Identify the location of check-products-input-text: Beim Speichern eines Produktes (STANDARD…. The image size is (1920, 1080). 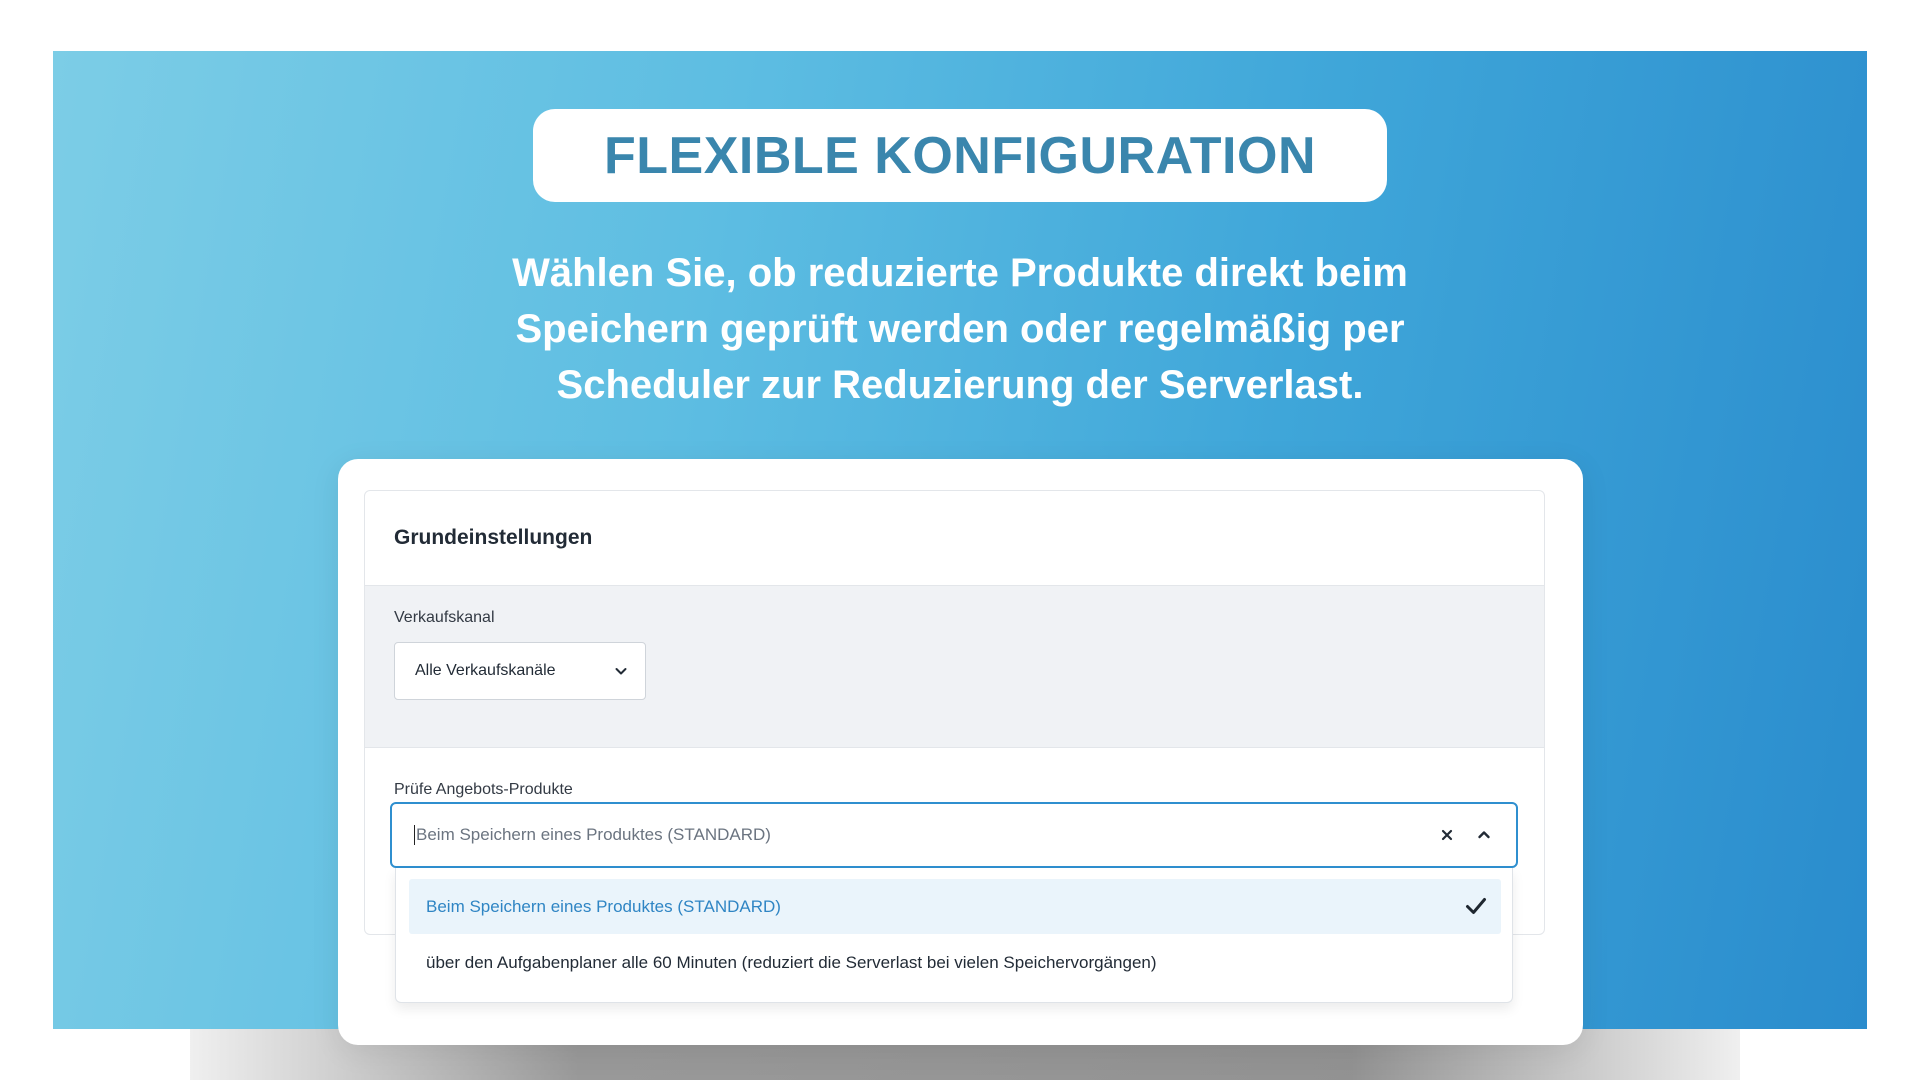
(593, 835).